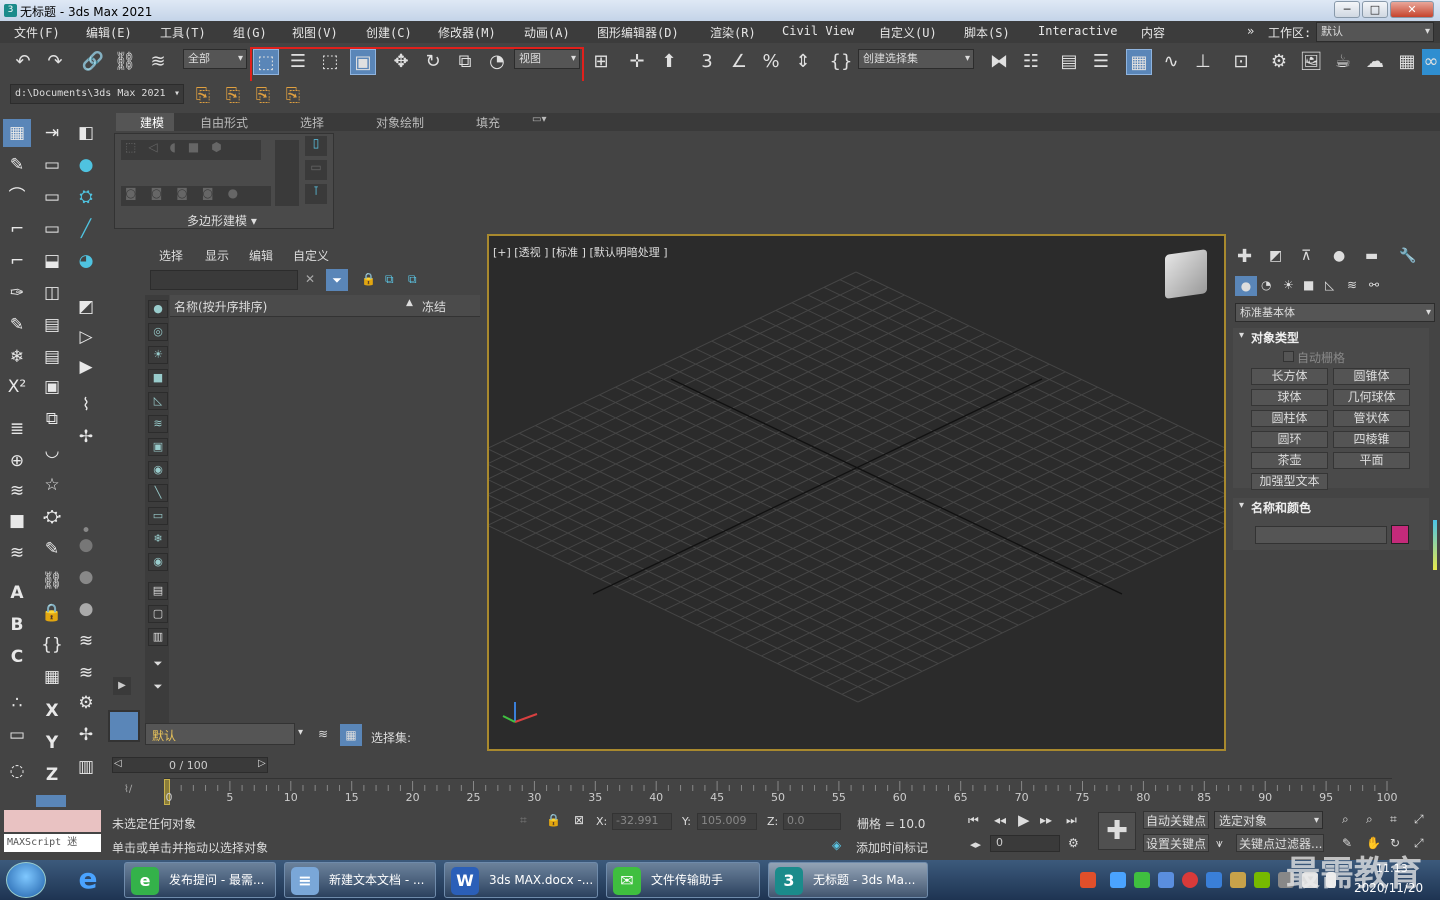 The width and height of the screenshot is (1440, 900). Describe the element at coordinates (222, 220) in the screenshot. I see `polygon-modeling-label: 多边形建模 ▾` at that location.